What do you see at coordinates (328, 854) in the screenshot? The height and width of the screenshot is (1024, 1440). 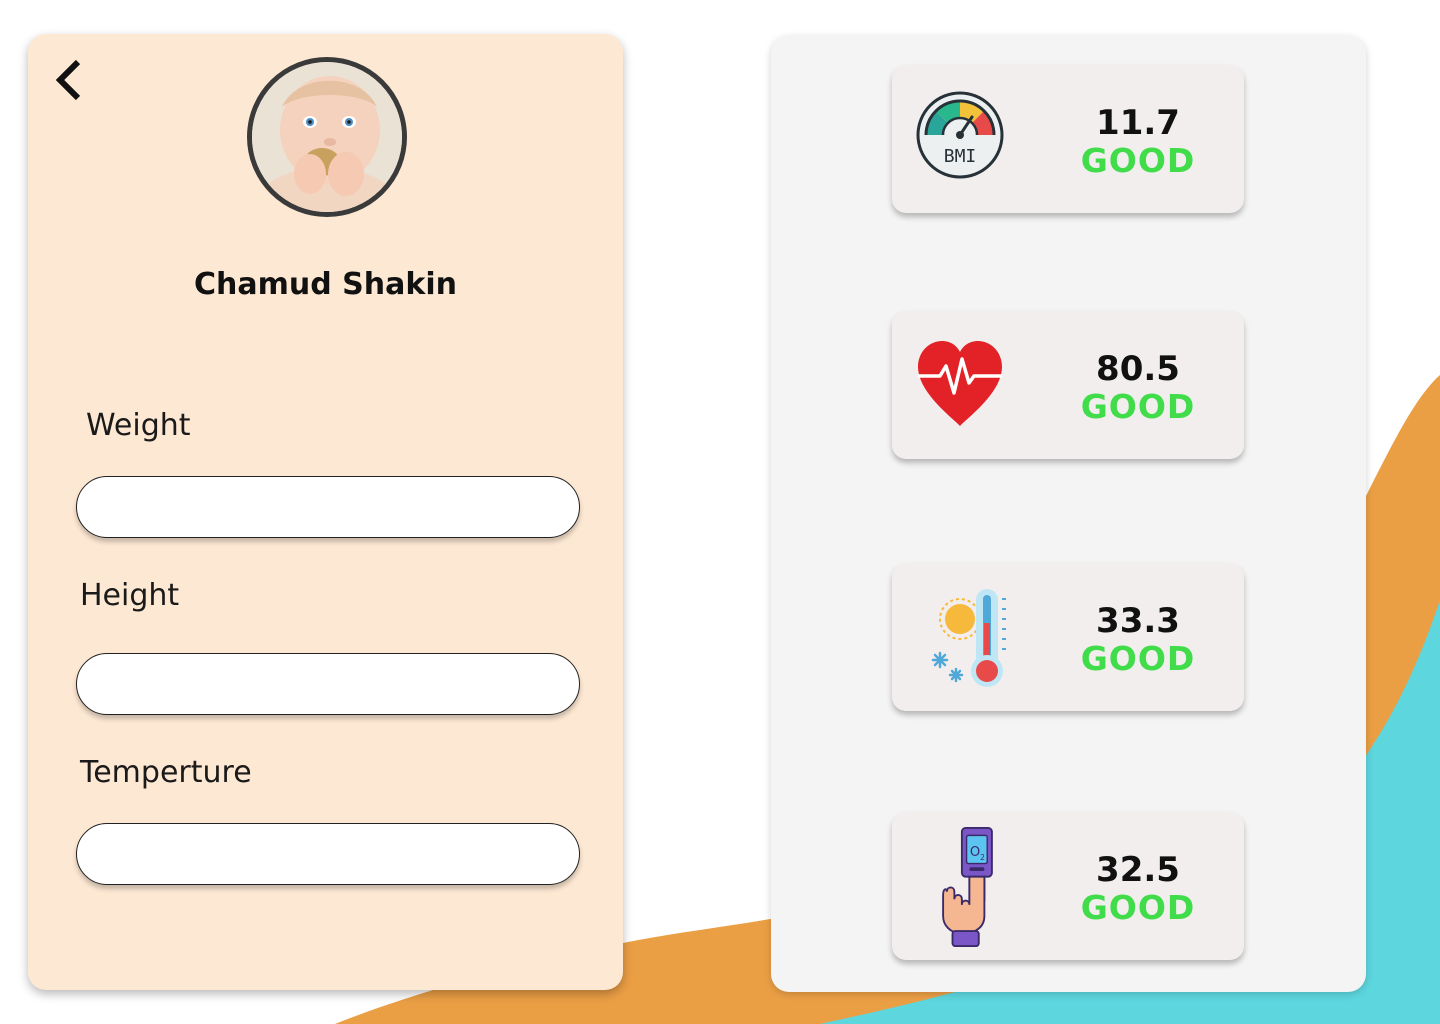 I see `temperature-input` at bounding box center [328, 854].